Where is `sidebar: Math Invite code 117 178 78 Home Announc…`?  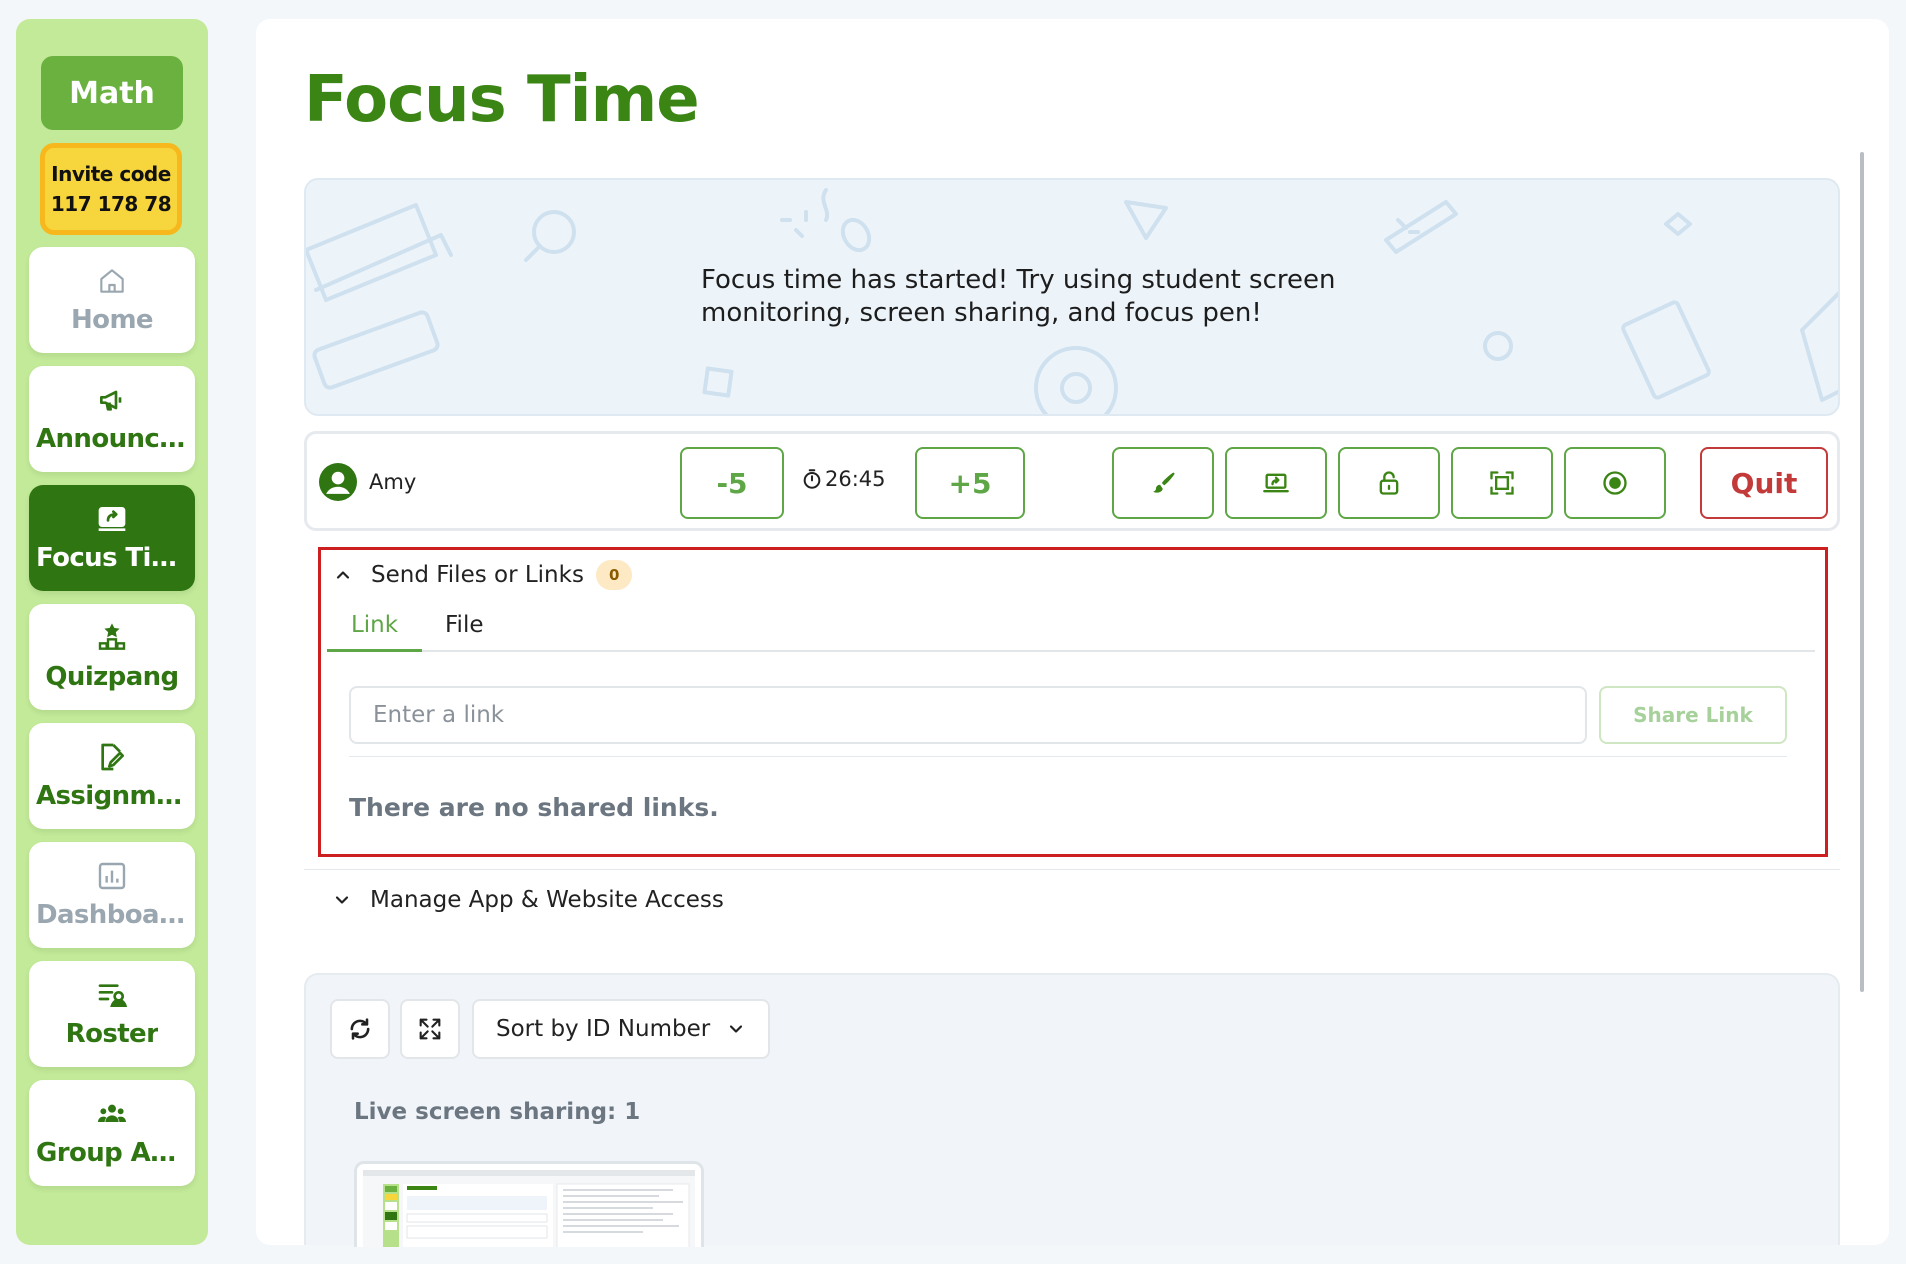
sidebar: Math Invite code 117 178 78 Home Announc… is located at coordinates (112, 632).